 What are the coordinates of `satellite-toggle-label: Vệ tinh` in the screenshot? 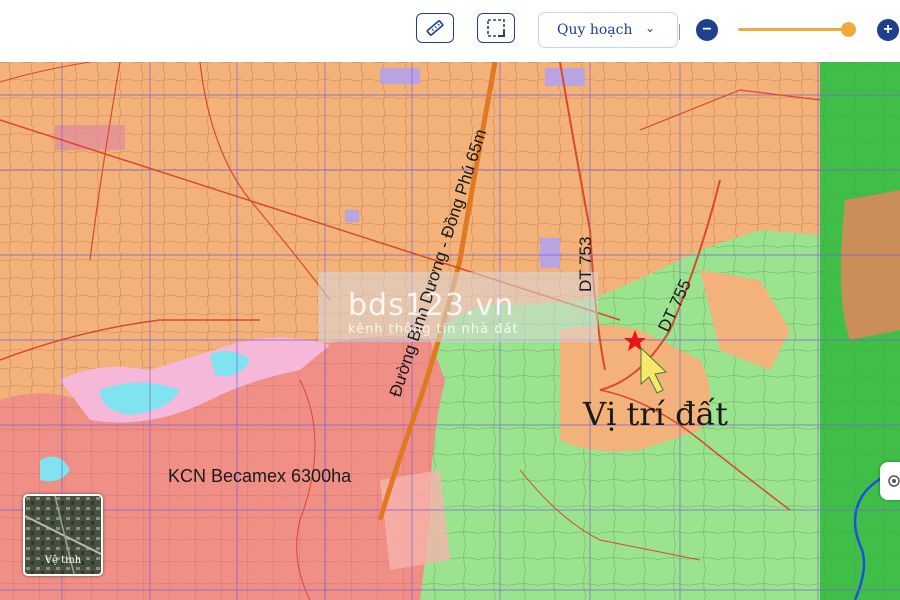 It's located at (63, 560).